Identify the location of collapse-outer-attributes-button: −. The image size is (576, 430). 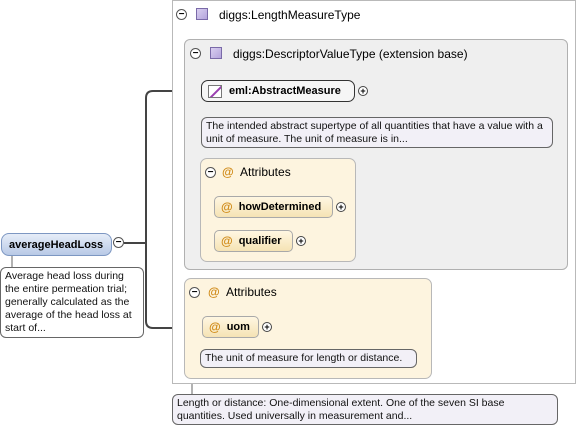
(194, 292).